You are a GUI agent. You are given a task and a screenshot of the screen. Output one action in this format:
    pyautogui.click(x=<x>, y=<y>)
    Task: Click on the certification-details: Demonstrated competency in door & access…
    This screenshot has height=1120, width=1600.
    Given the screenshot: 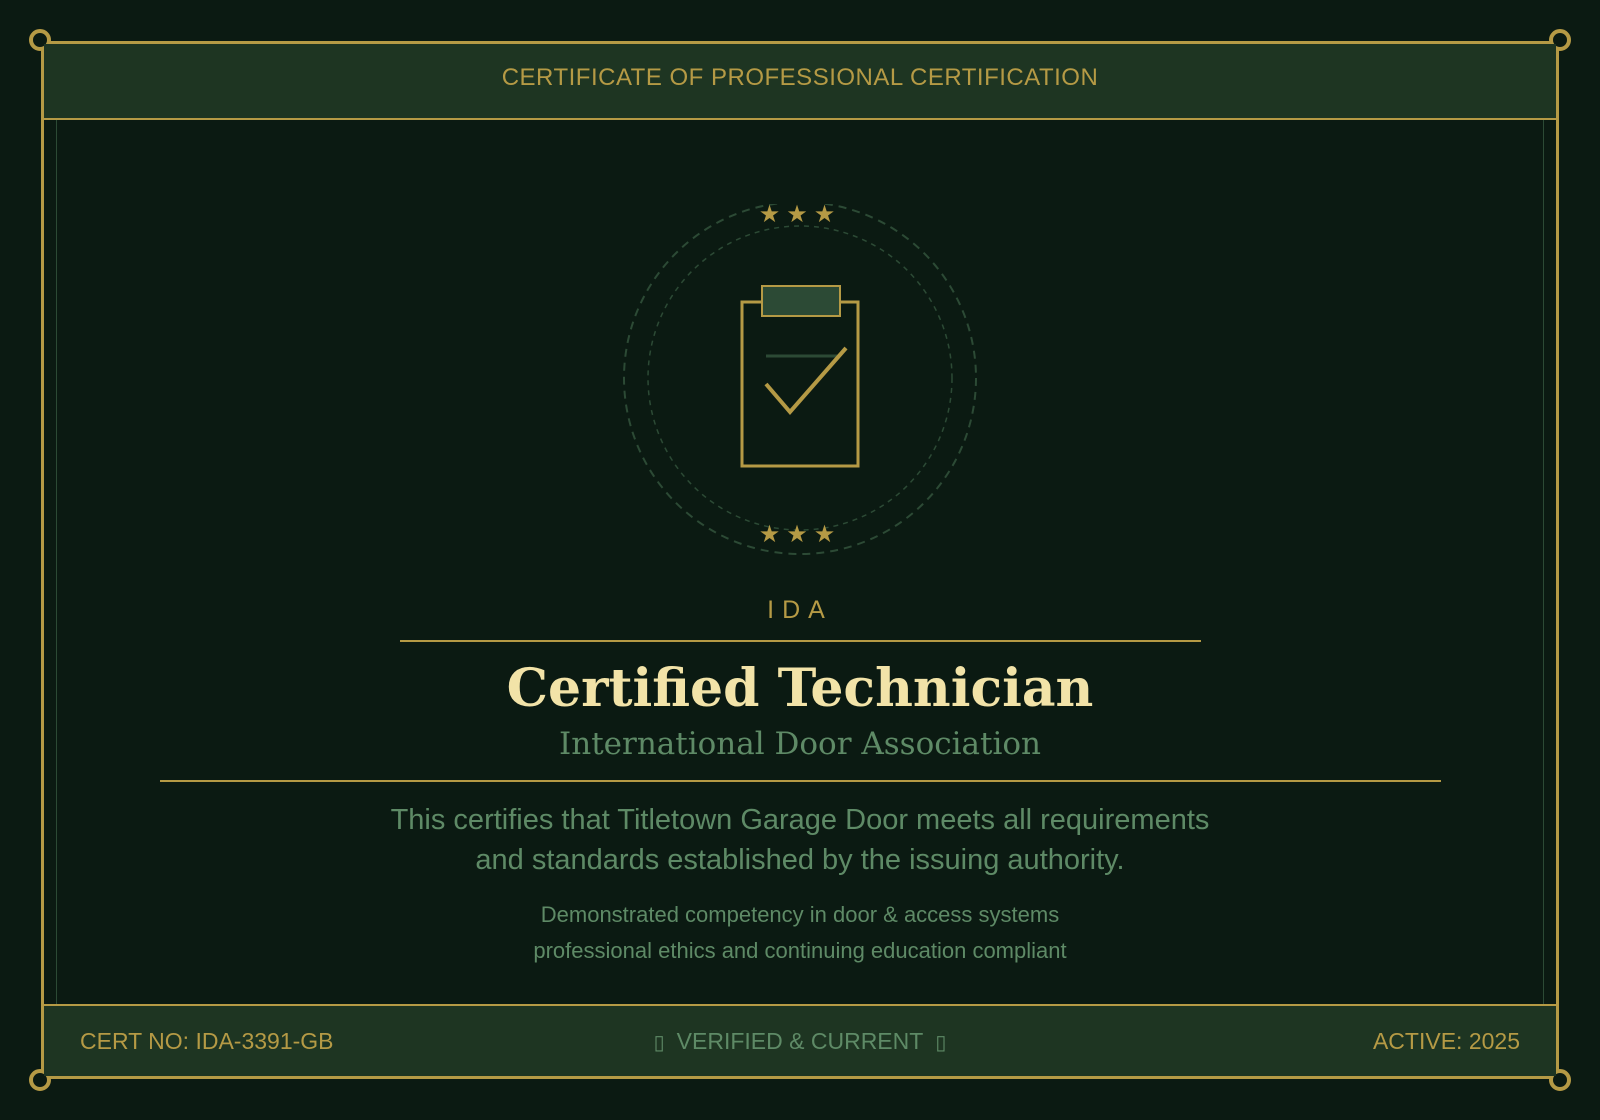 What is the action you would take?
    pyautogui.click(x=800, y=933)
    